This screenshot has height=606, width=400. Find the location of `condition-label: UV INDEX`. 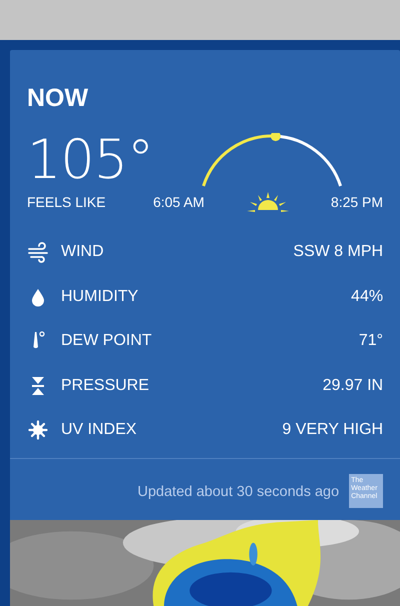

condition-label: UV INDEX is located at coordinates (99, 430).